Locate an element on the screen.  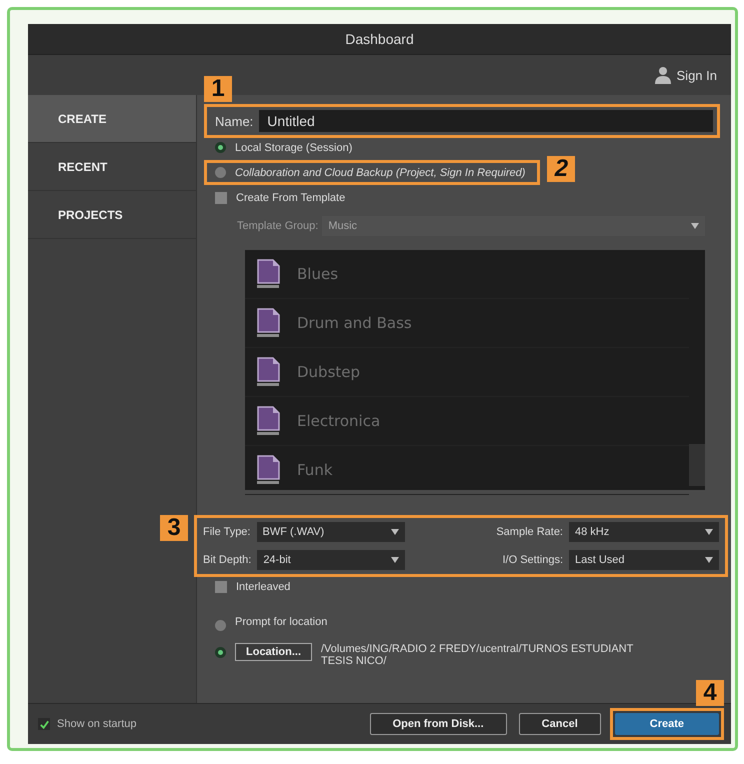
option-label: Collaboration and Cloud Backup (Project, Sign In Required) is located at coordinates (380, 172).